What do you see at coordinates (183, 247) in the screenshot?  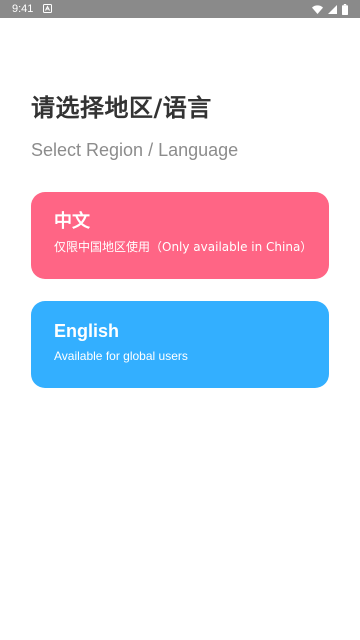 I see `option-description: 仅限中国地区使用（Only available in China）` at bounding box center [183, 247].